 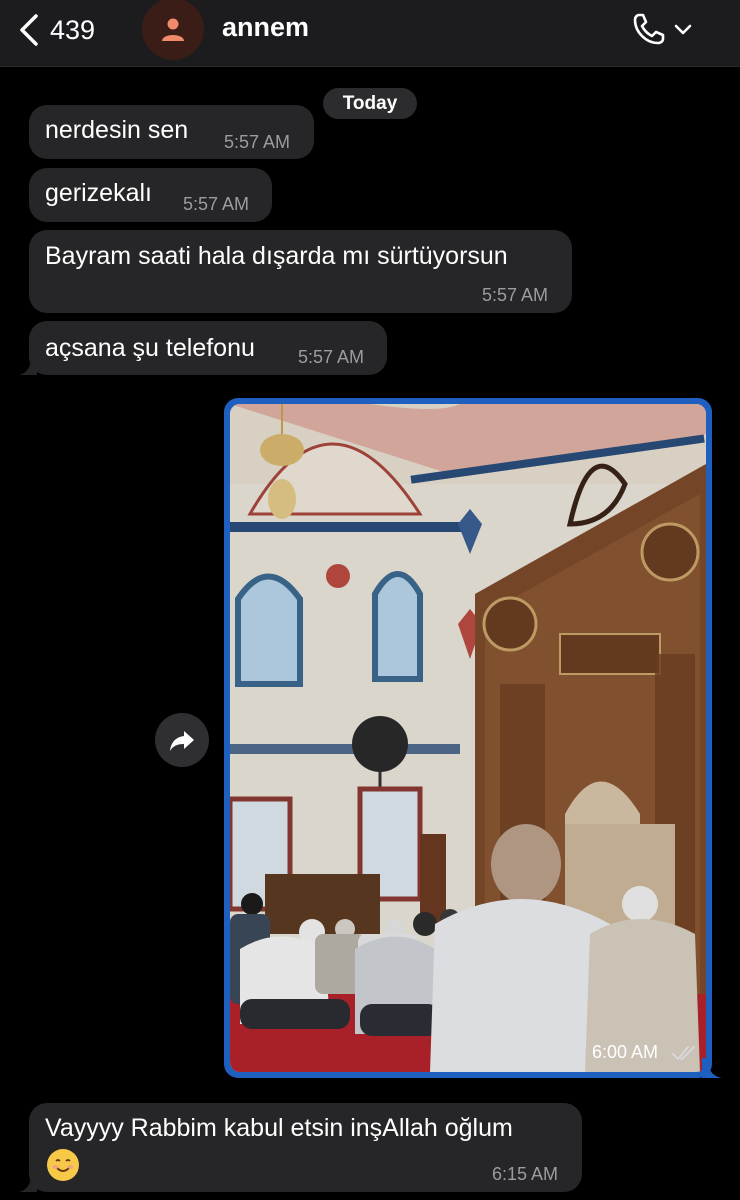 I want to click on date-separator: Today, so click(x=370, y=103).